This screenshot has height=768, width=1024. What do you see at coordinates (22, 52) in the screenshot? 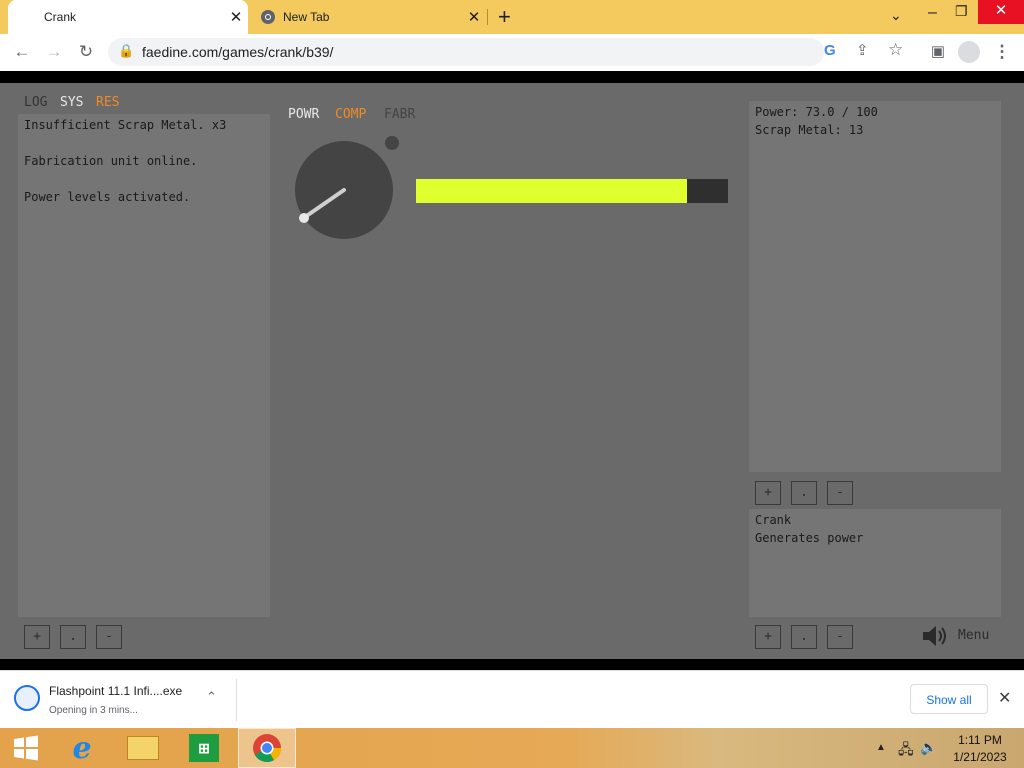
I see `back-icon: ←` at bounding box center [22, 52].